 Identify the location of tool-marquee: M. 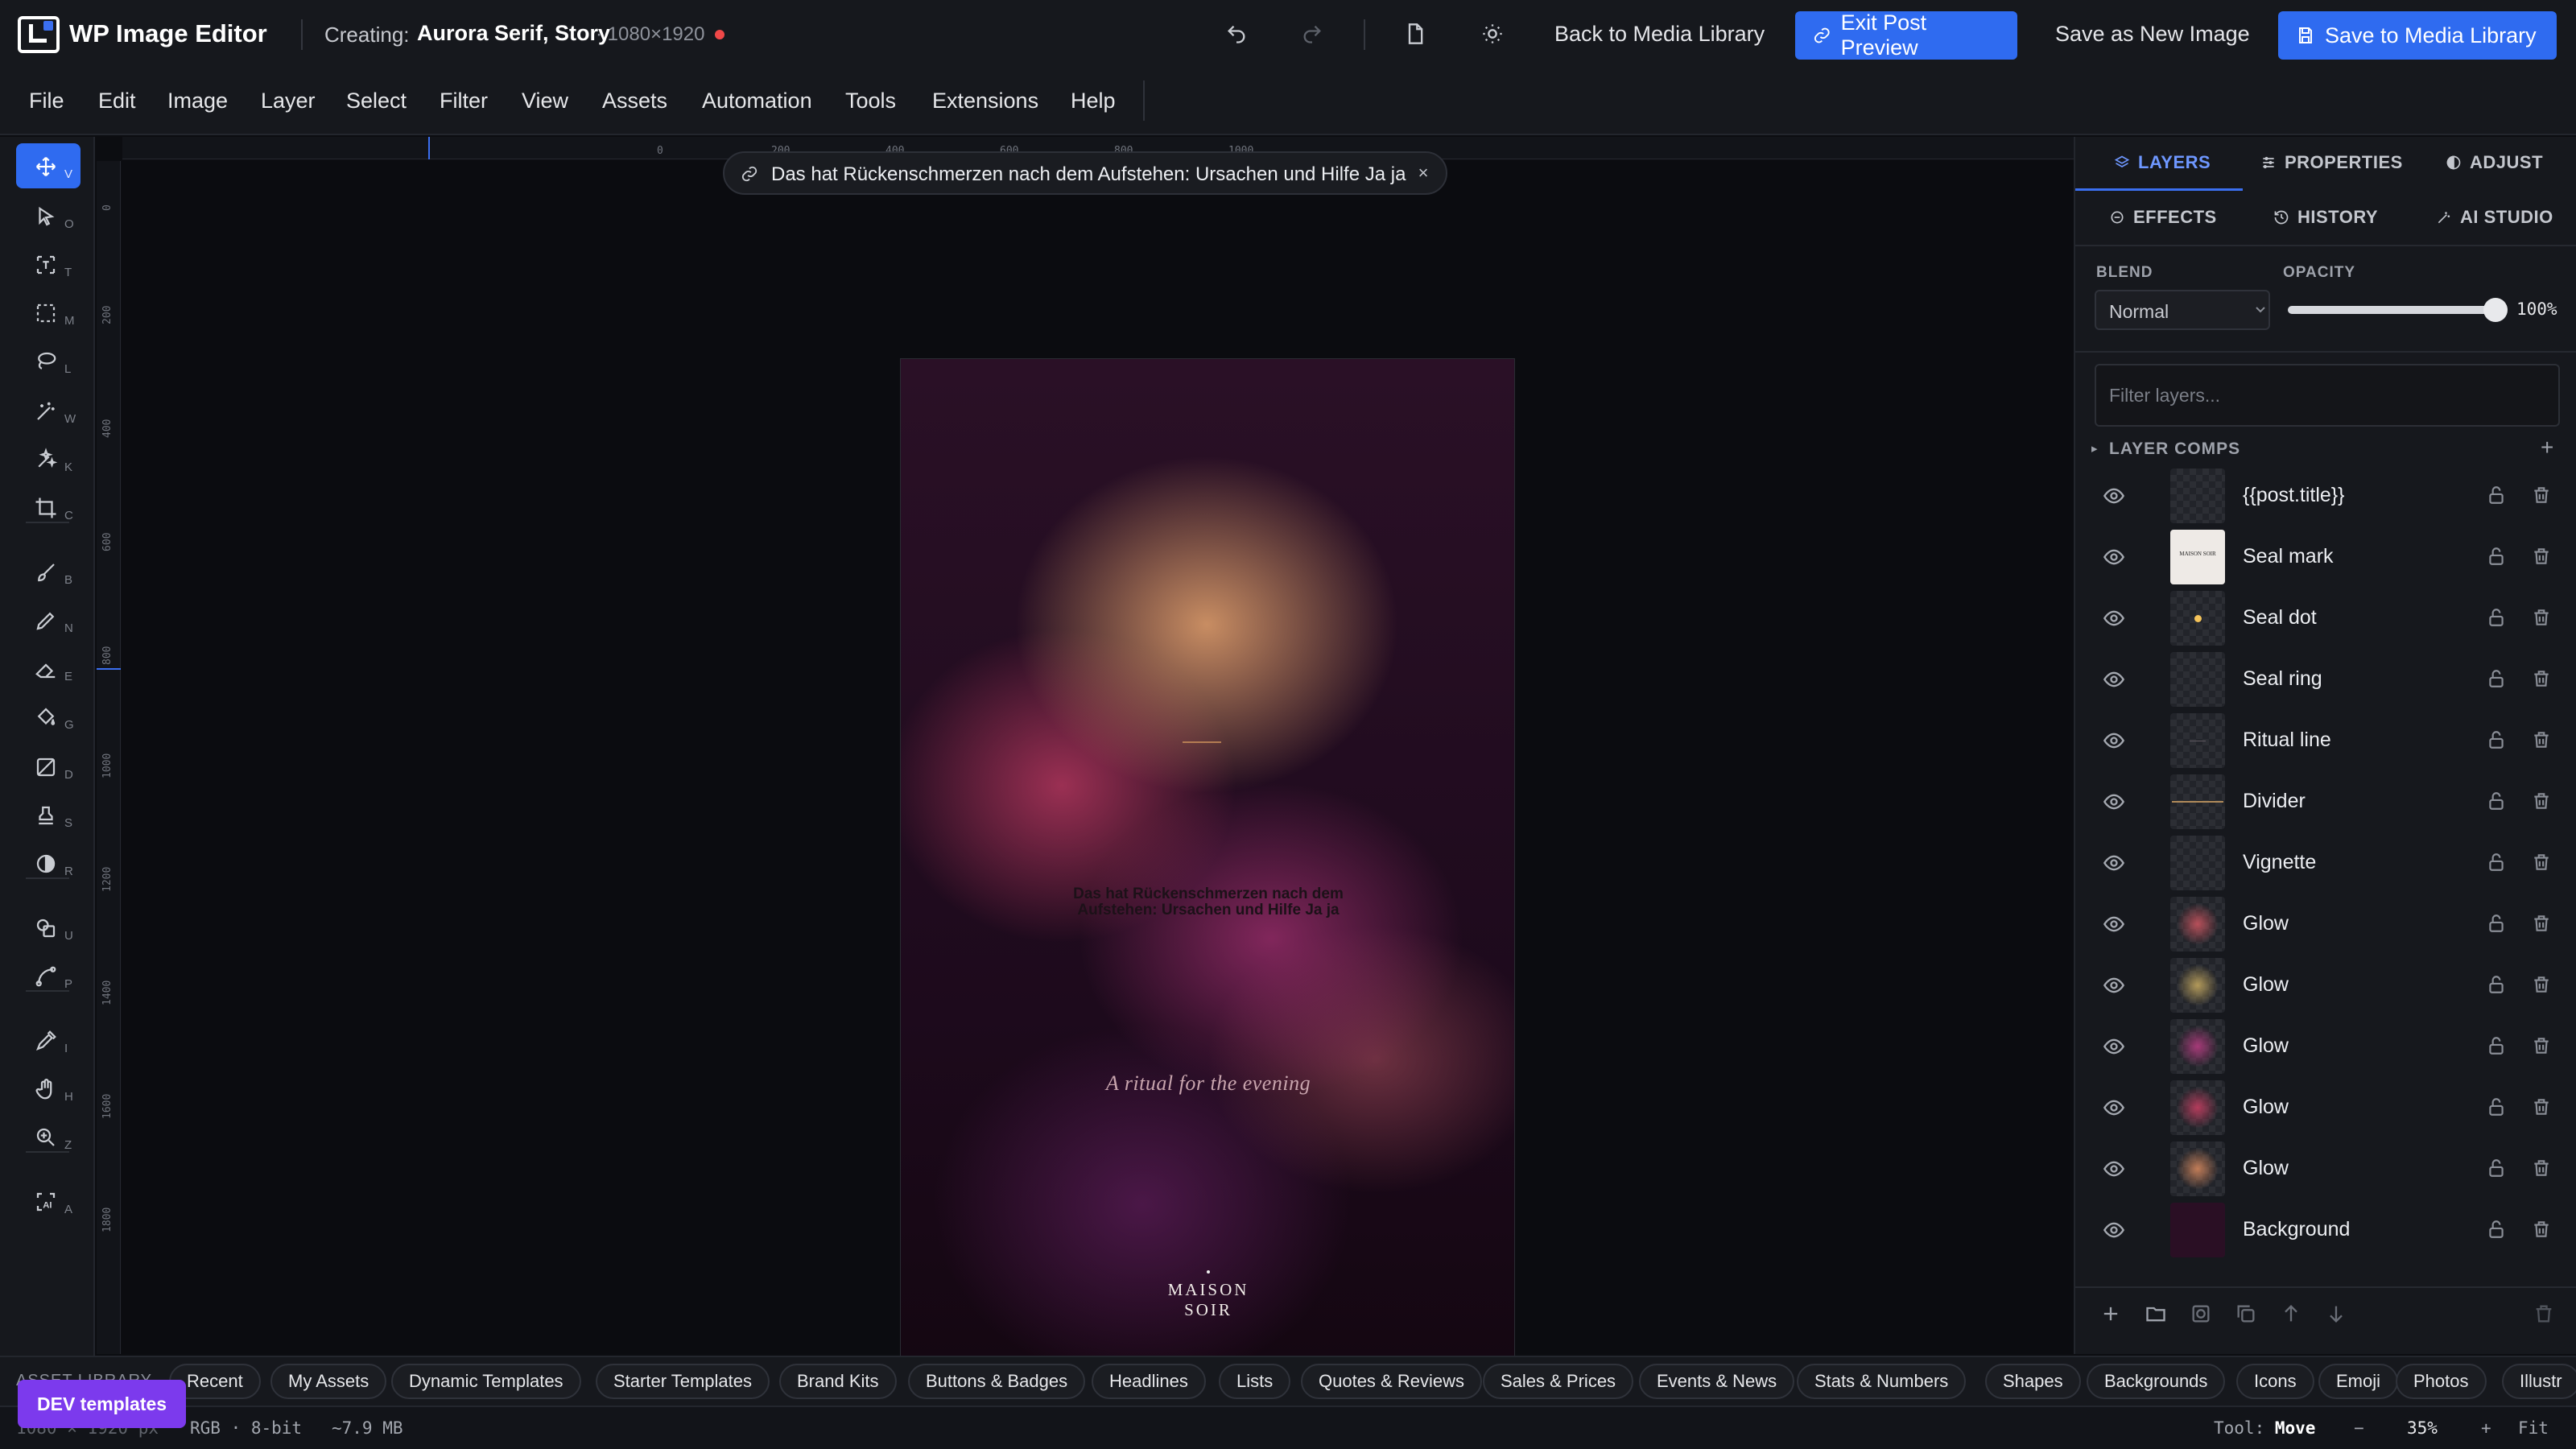
(48, 312).